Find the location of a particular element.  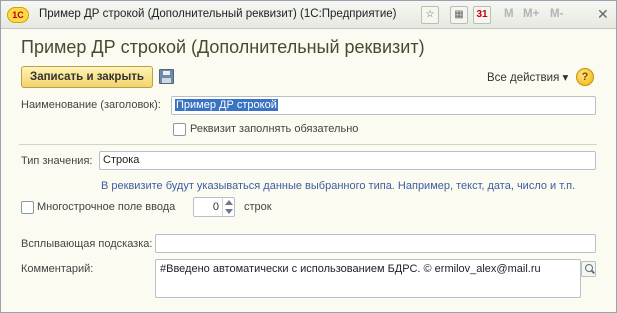

arrow-down-icon is located at coordinates (229, 211).